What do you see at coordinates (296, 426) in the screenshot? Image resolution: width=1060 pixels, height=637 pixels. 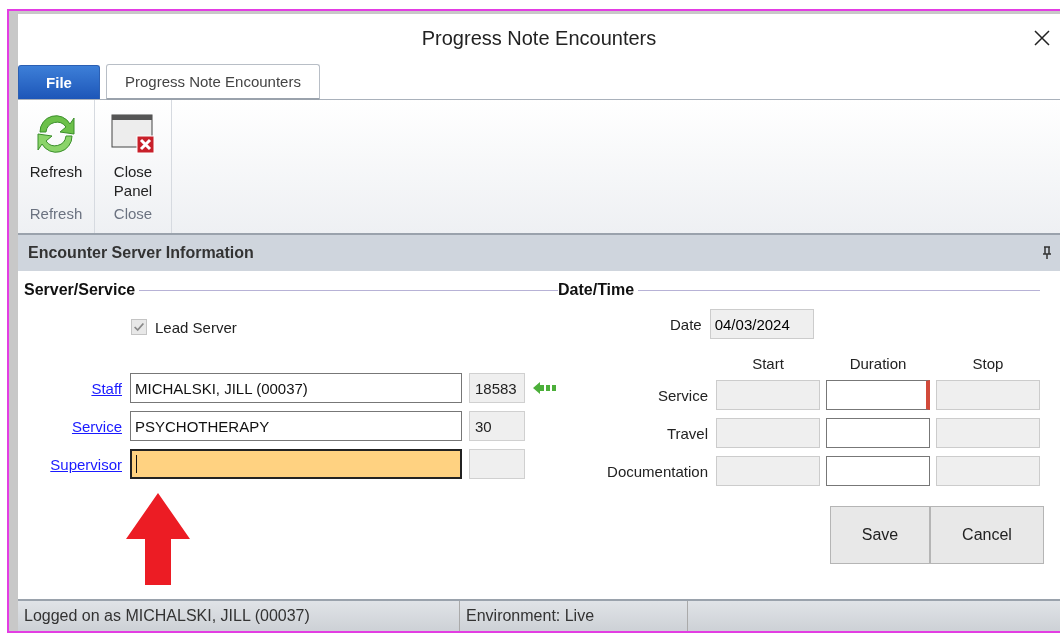 I see `text-field: PSYCHOTHERAPY` at bounding box center [296, 426].